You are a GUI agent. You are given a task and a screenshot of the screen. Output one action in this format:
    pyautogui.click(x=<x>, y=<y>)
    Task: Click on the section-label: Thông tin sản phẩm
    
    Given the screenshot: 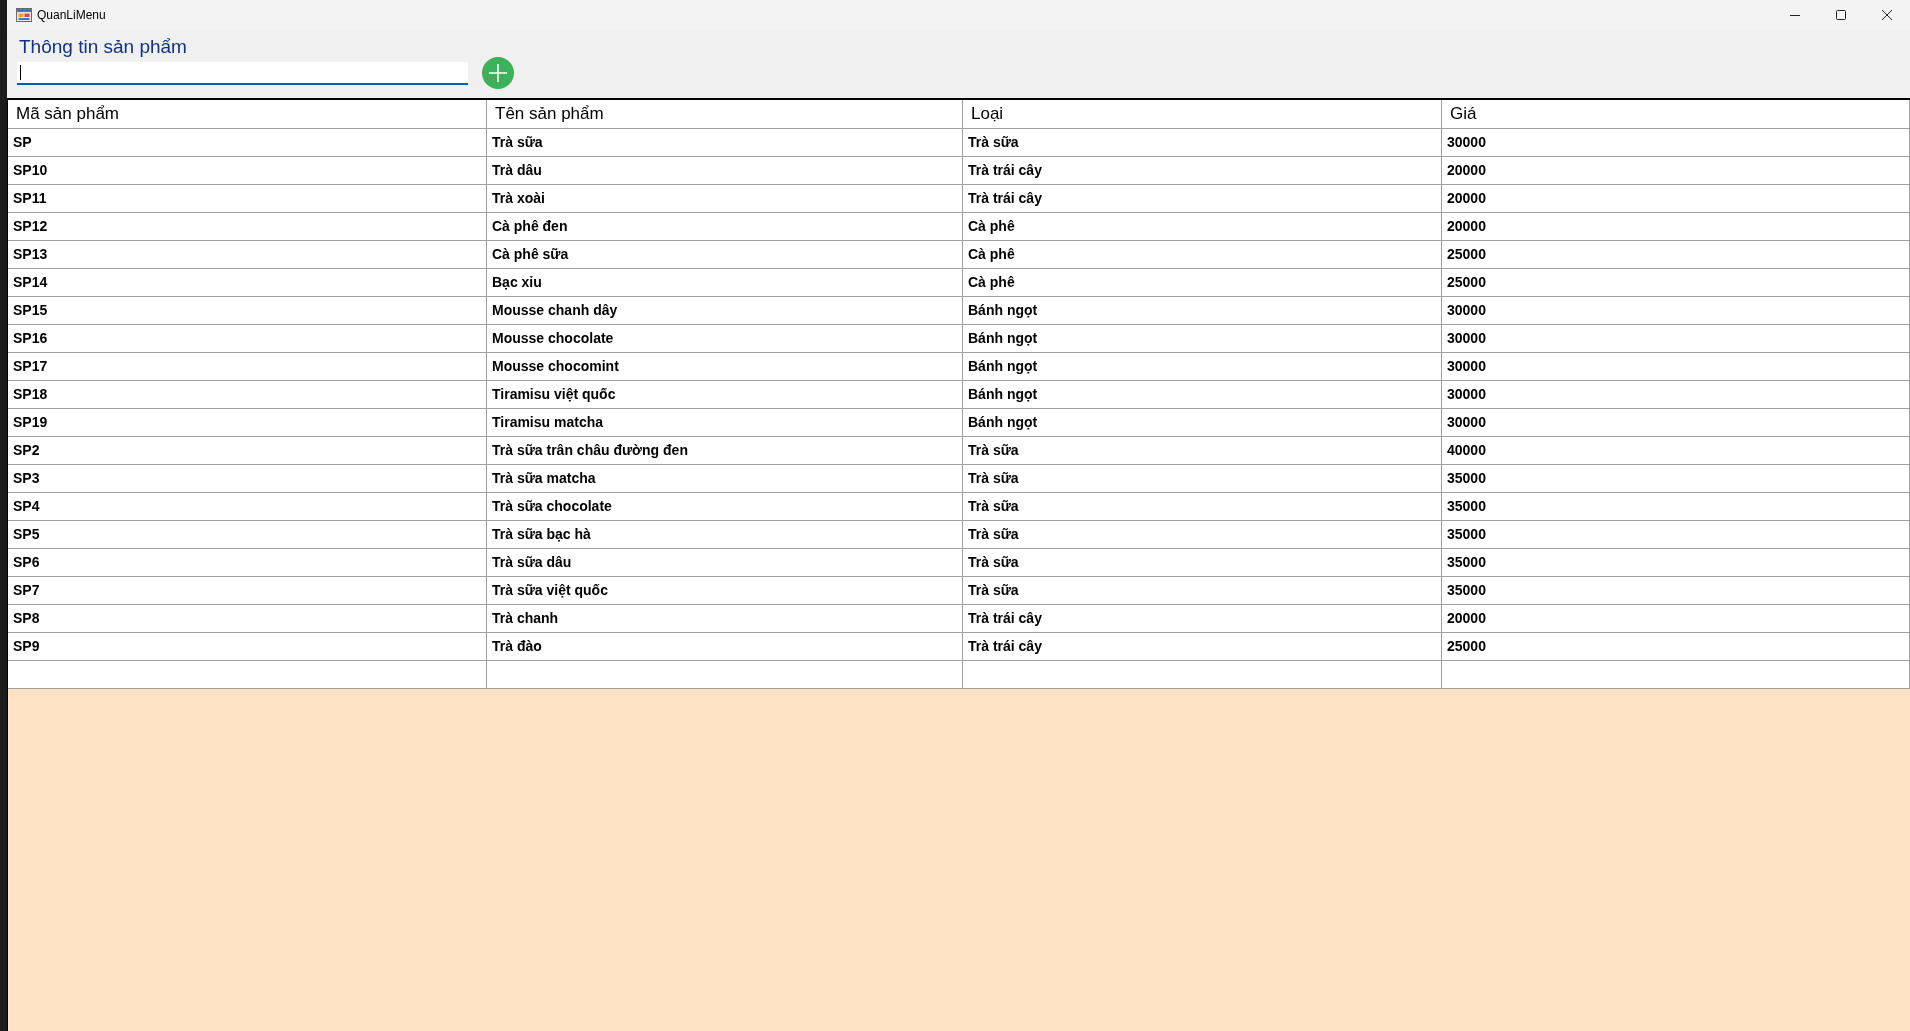 What is the action you would take?
    pyautogui.click(x=103, y=46)
    